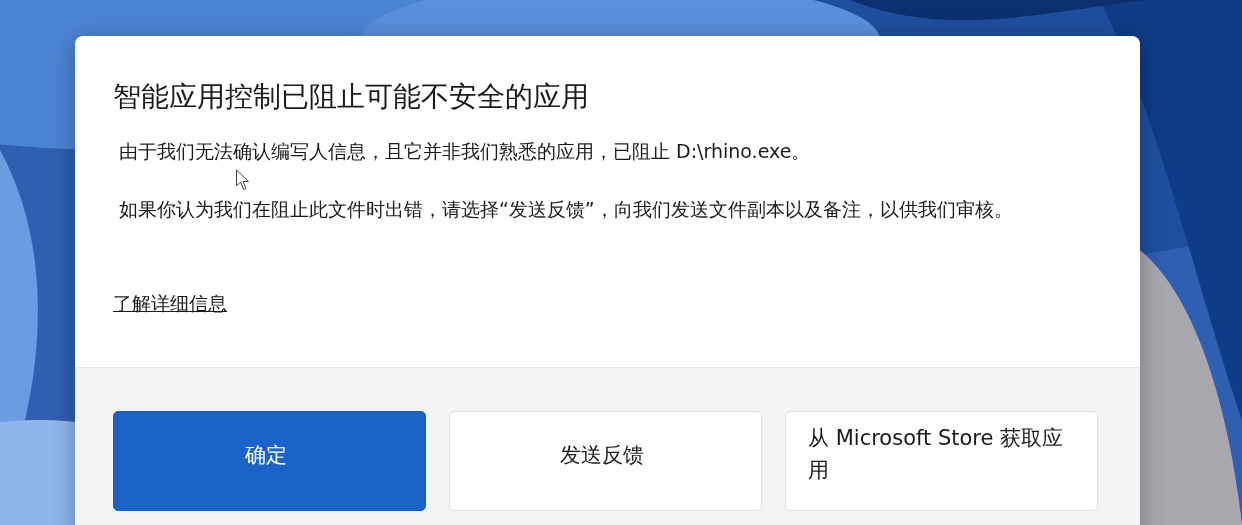  I want to click on dialog-button: 发送反馈, so click(605, 460).